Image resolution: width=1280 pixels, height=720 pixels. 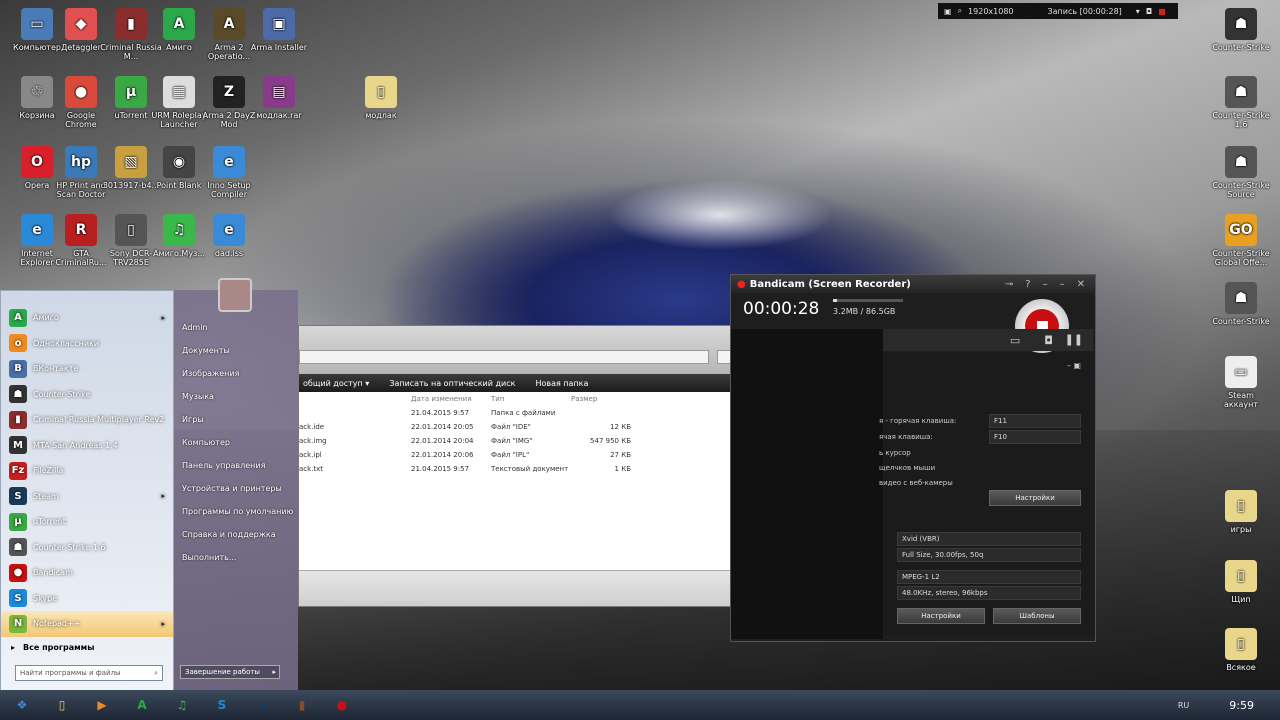 What do you see at coordinates (81, 24) in the screenshot?
I see `app-icon: ◆` at bounding box center [81, 24].